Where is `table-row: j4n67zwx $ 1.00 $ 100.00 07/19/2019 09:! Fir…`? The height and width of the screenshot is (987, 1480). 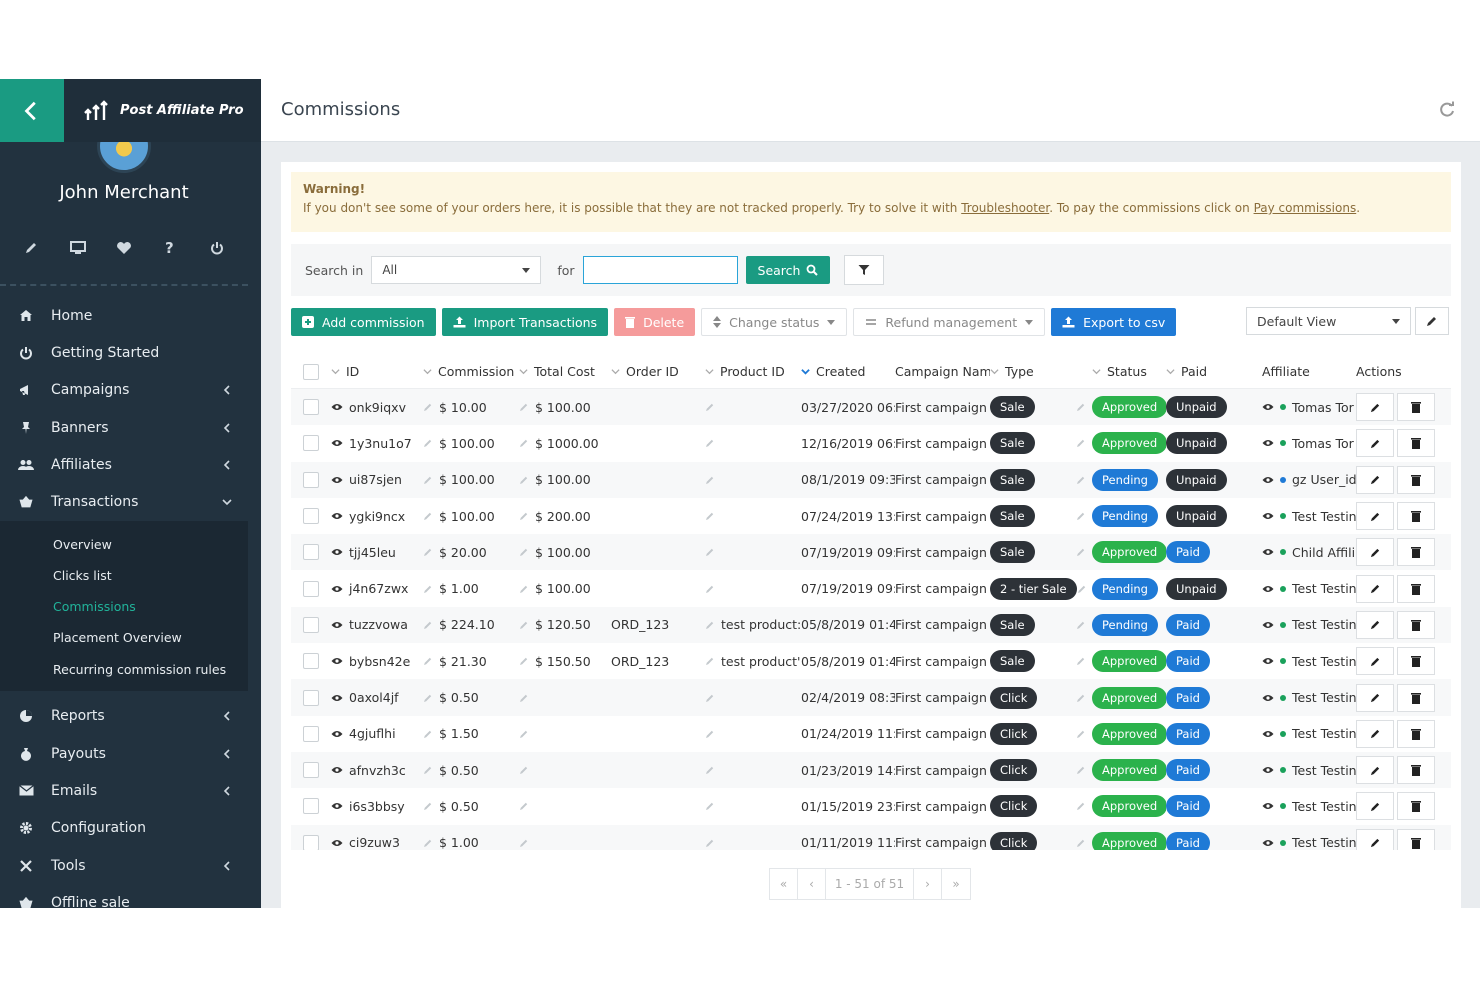
table-row: j4n67zwx $ 1.00 $ 100.00 07/19/2019 09:! Fir… is located at coordinates (871, 588).